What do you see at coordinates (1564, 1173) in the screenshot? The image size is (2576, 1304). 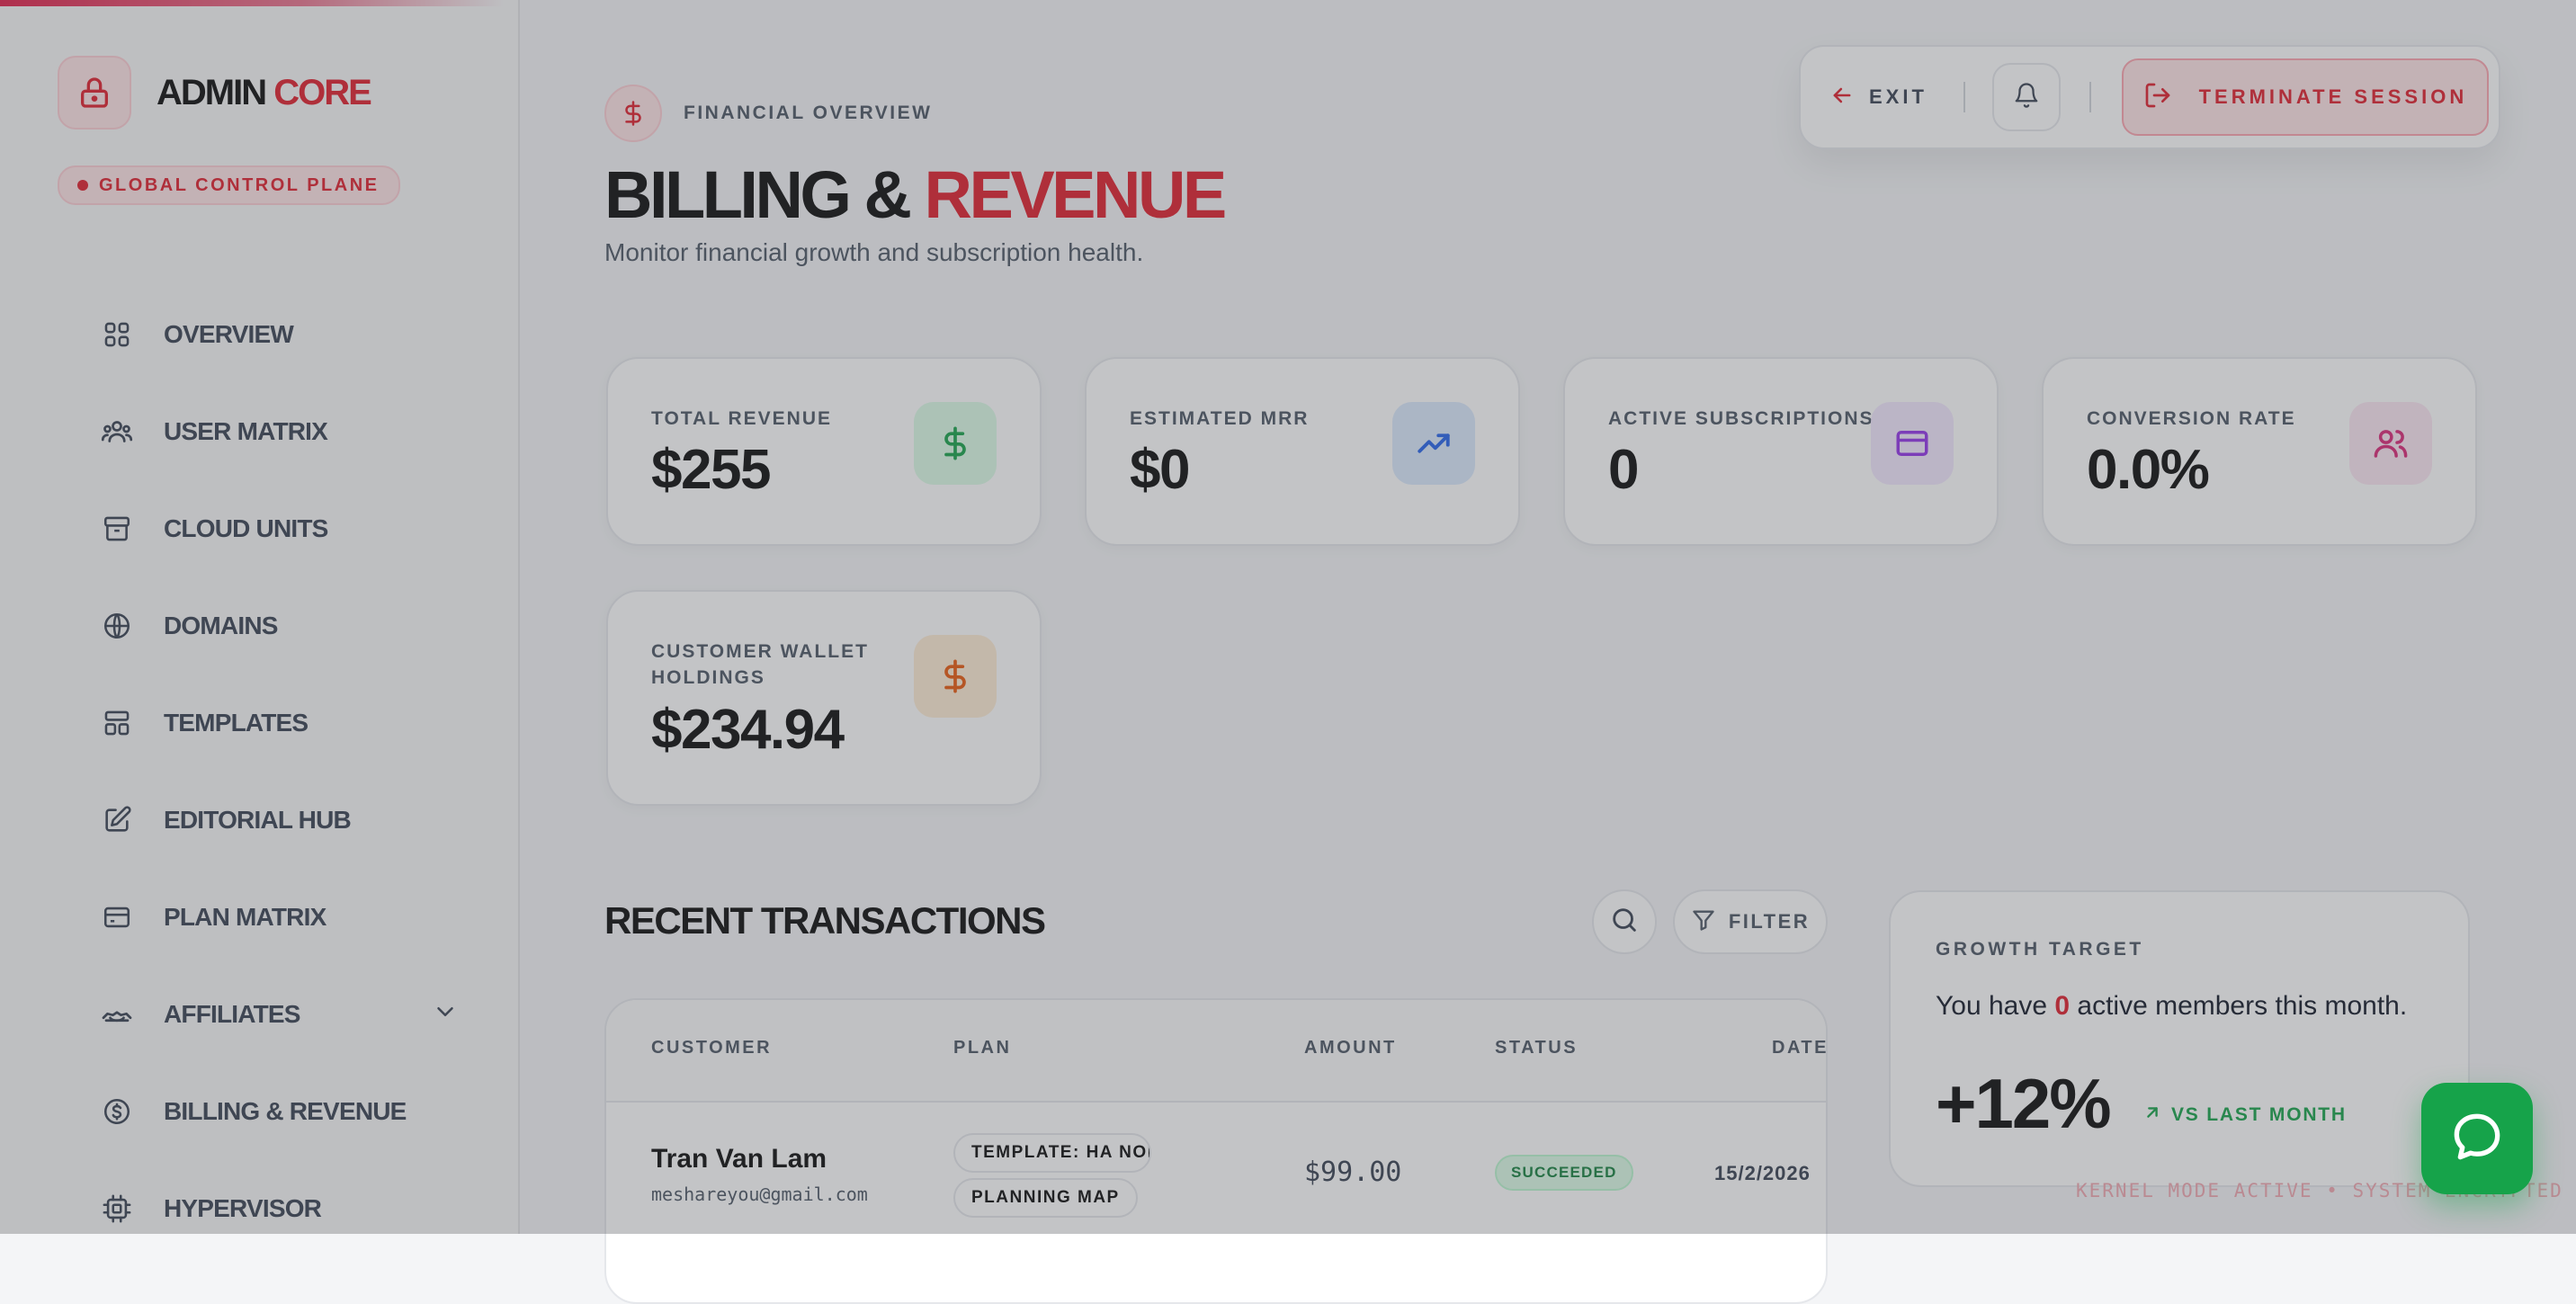 I see `status-badge: SUCCEEDED` at bounding box center [1564, 1173].